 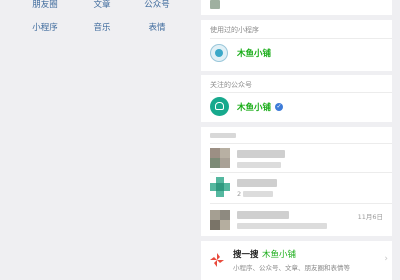 What do you see at coordinates (370, 217) in the screenshot?
I see `chat-timestamp: 11月6日` at bounding box center [370, 217].